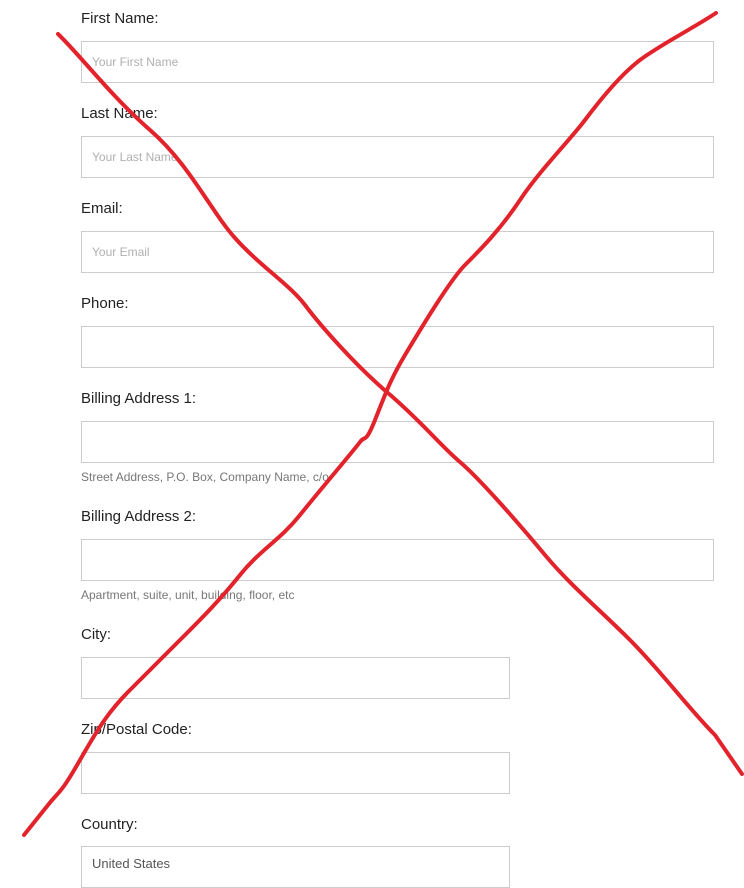 The width and height of the screenshot is (744, 888). Describe the element at coordinates (136, 729) in the screenshot. I see `zip-label: Zip/Postal Code:` at that location.